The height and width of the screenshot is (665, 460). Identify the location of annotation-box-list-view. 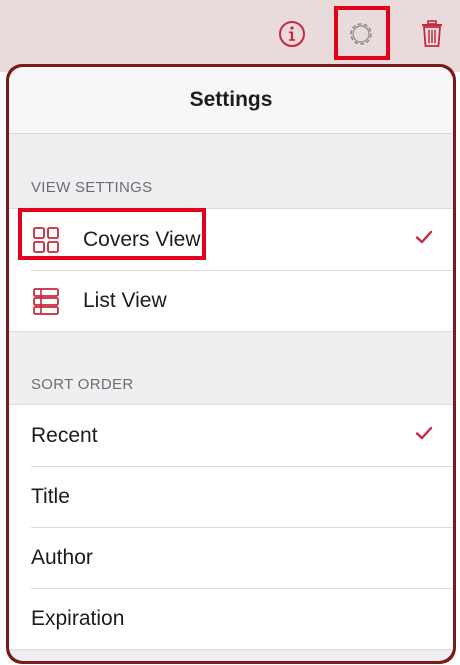
(112, 234).